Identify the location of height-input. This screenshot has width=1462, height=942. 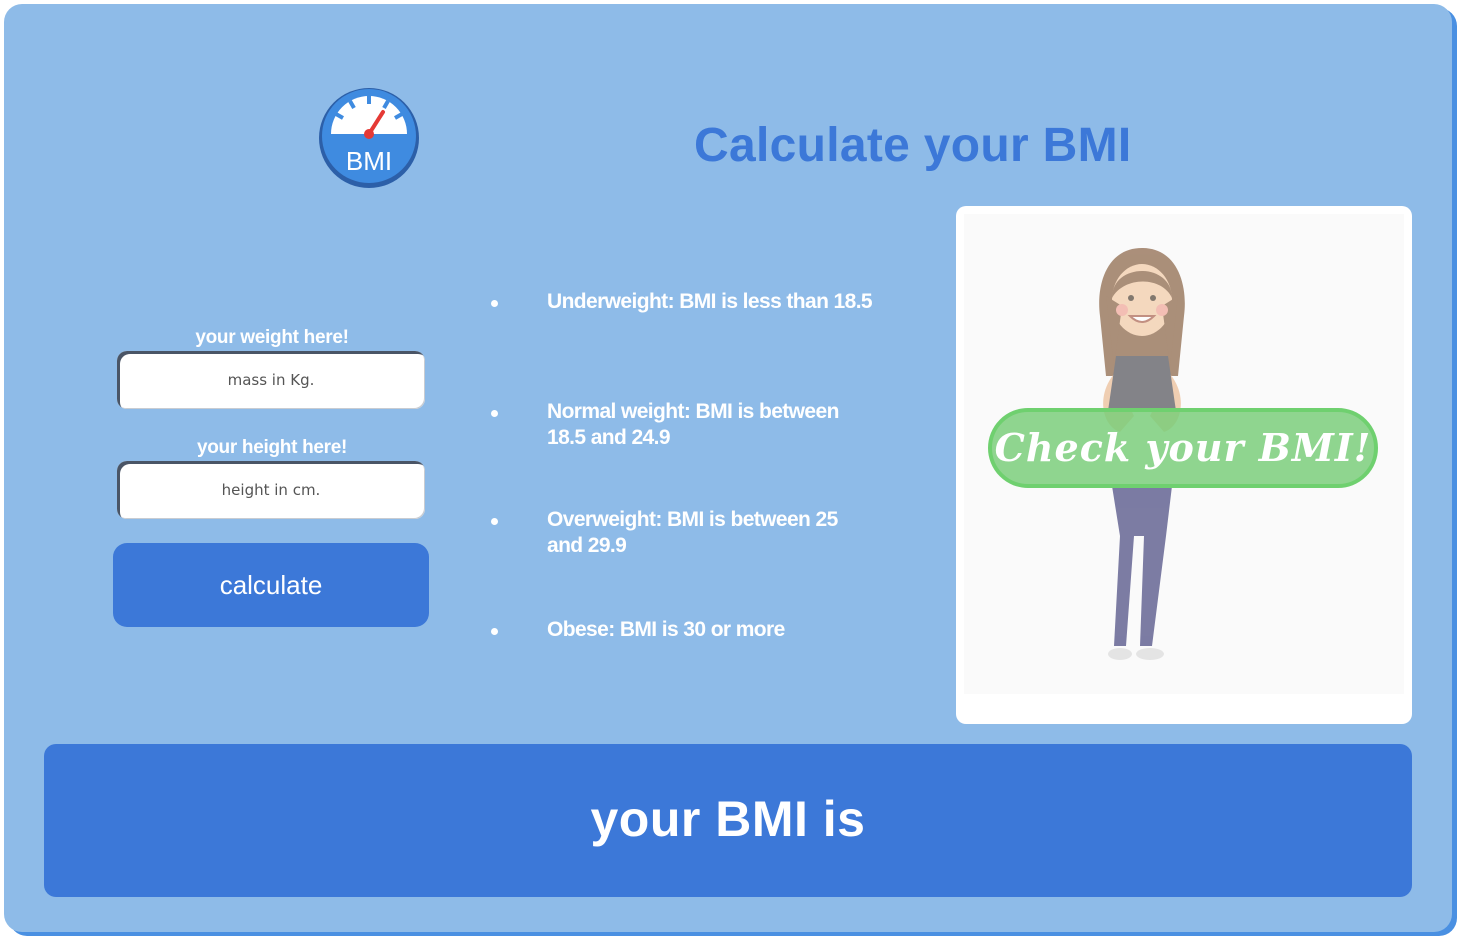
(271, 490).